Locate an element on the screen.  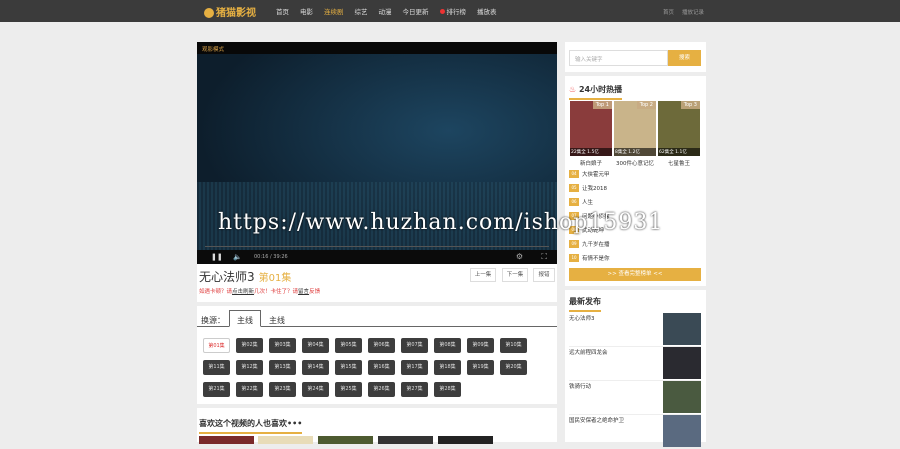
episode-button: 第03集 is located at coordinates (282, 345).